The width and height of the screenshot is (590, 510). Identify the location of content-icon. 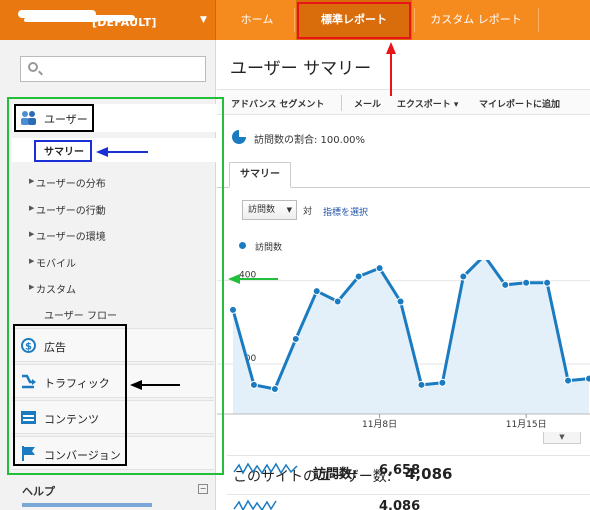
(28, 417).